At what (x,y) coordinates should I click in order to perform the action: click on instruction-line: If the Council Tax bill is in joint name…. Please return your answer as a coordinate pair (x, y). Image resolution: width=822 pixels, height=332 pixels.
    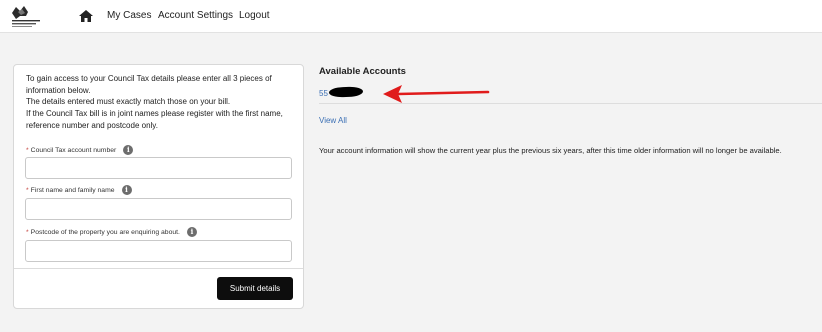
    Looking at the image, I should click on (154, 119).